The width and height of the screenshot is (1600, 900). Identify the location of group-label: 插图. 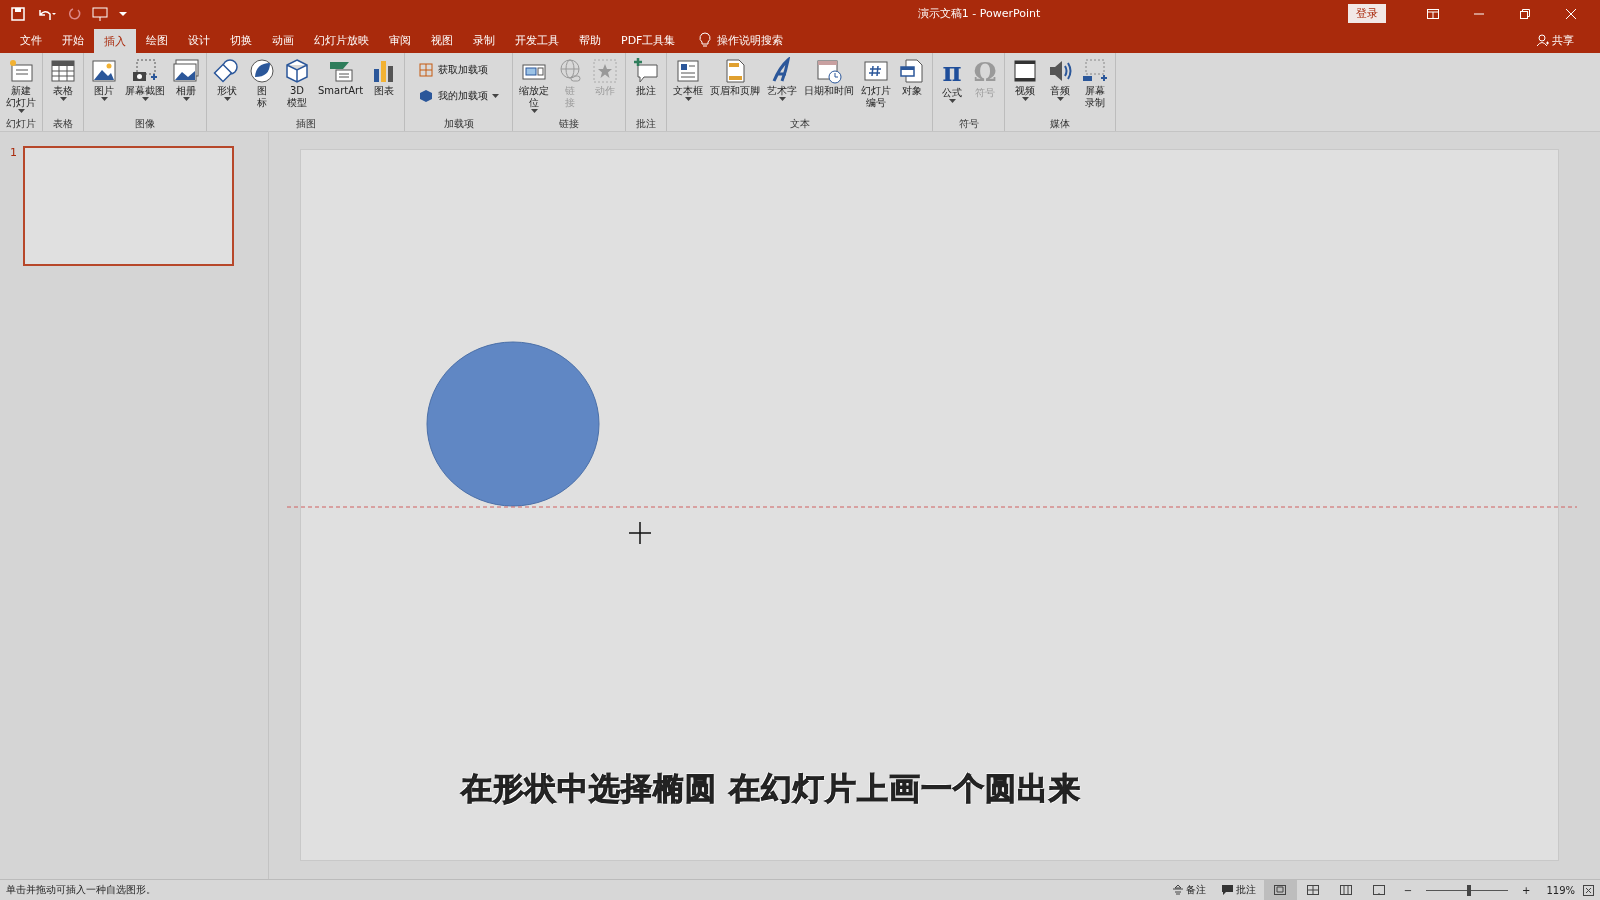
(305, 124).